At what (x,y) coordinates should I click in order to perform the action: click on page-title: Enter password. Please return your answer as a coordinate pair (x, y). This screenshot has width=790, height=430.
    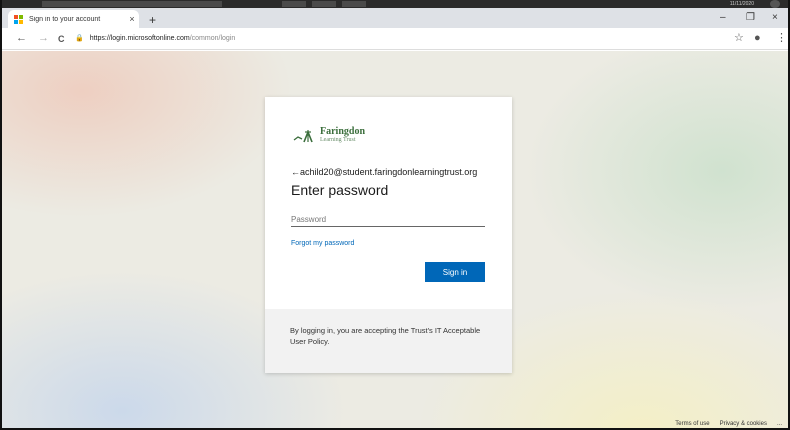
    Looking at the image, I should click on (340, 190).